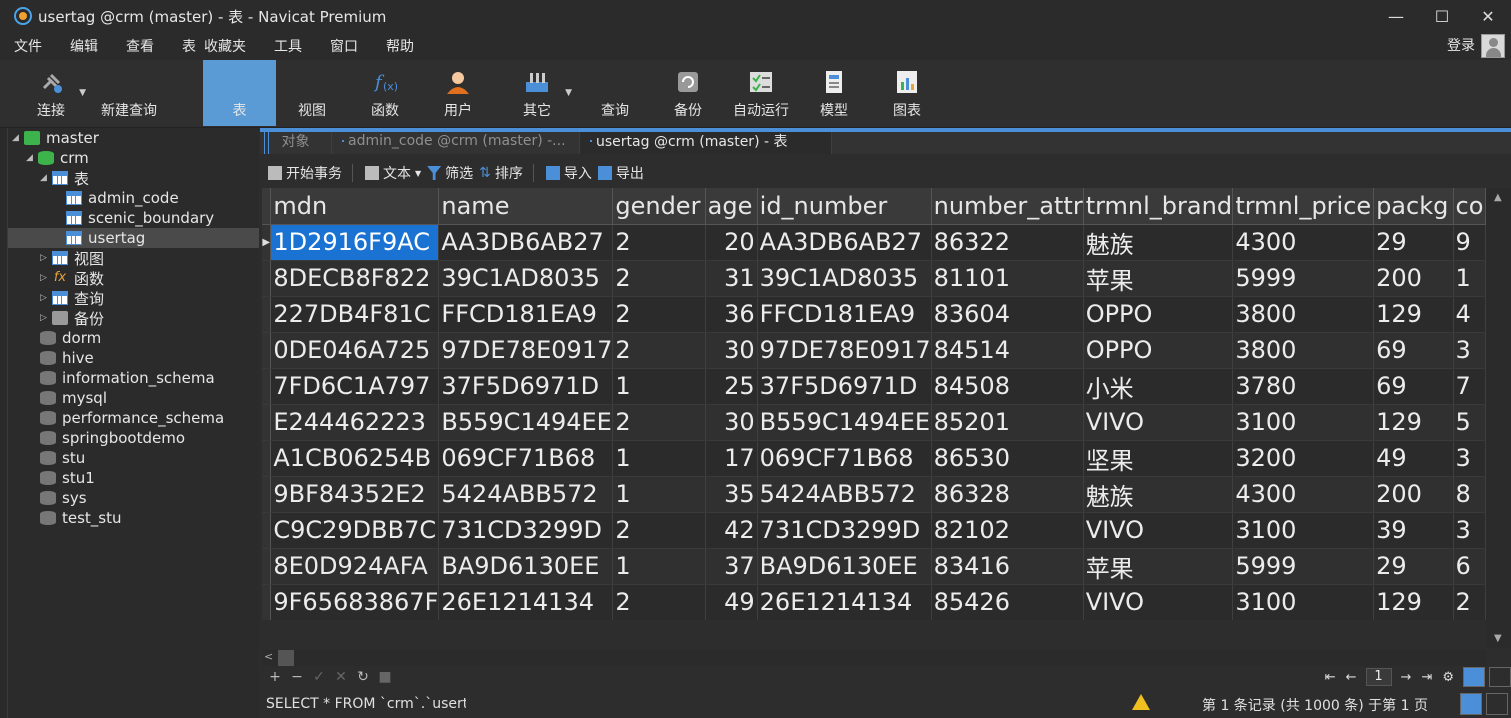 This screenshot has height=718, width=1511. I want to click on tree-queries-folder: ▷ 查询, so click(72, 298).